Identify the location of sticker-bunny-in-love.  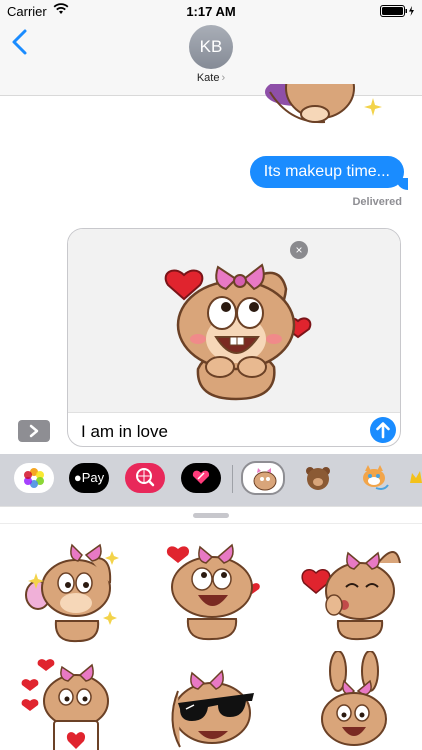
(211, 586).